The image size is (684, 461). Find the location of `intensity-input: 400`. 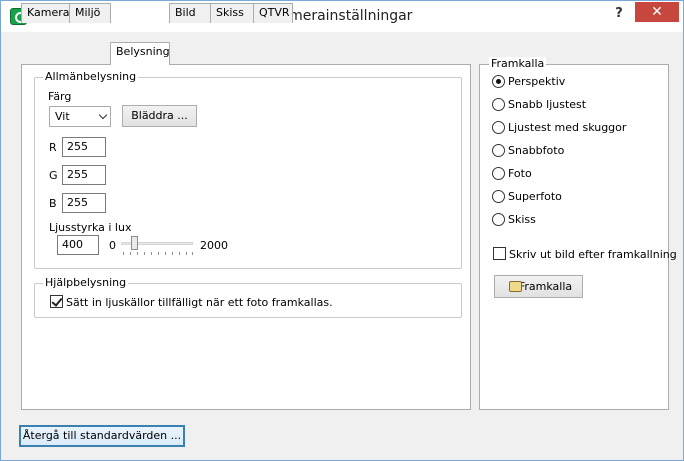

intensity-input: 400 is located at coordinates (78, 245).